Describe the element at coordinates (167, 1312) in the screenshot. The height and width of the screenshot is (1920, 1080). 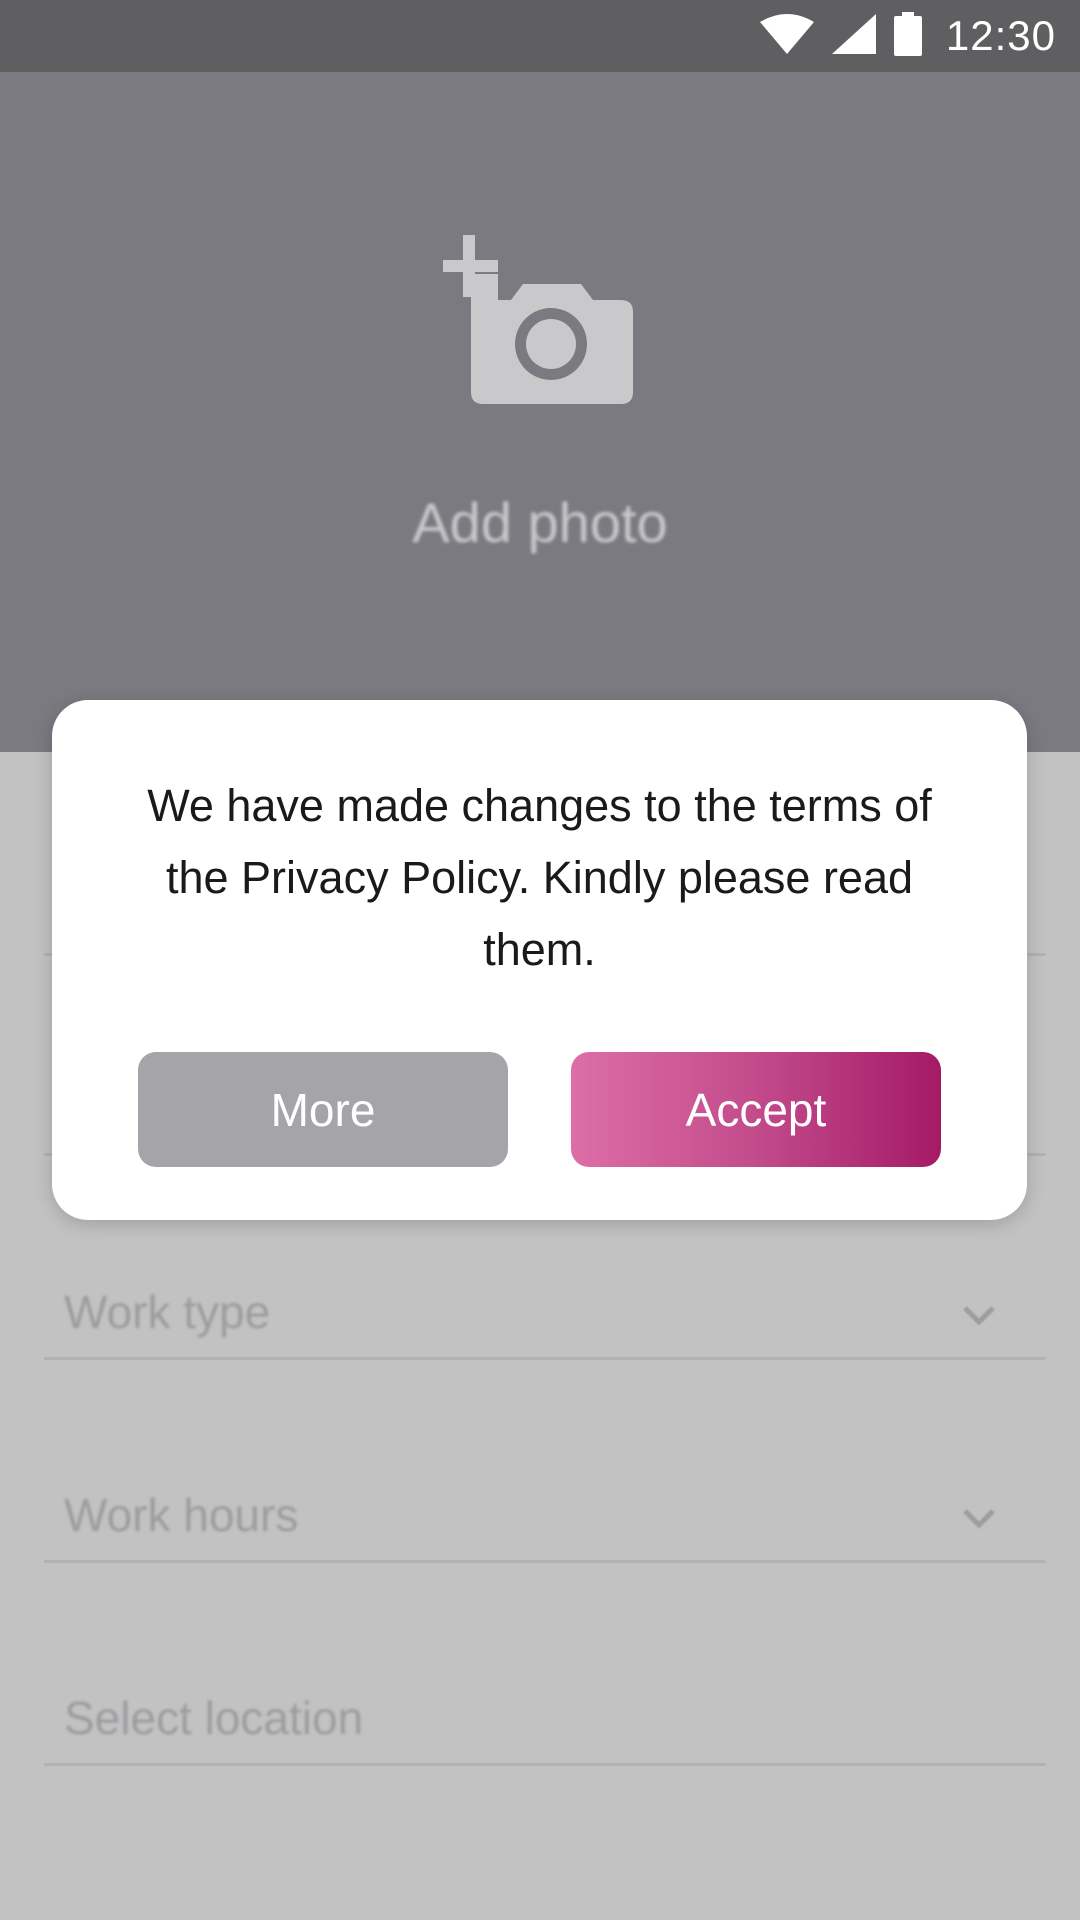
I see `work-type-label: Work type` at that location.